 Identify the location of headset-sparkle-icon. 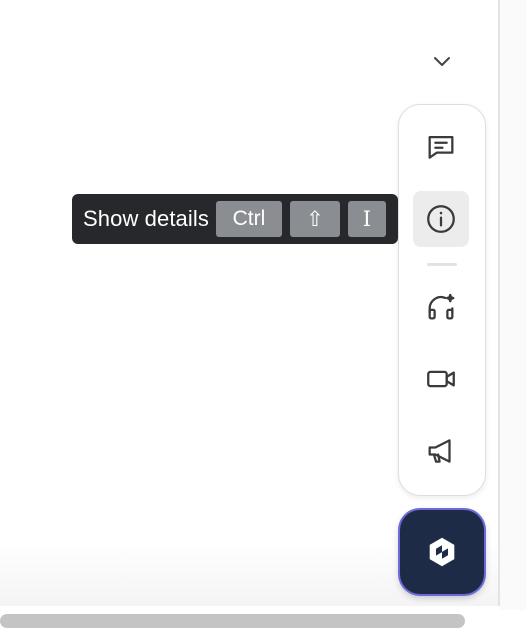
(441, 306).